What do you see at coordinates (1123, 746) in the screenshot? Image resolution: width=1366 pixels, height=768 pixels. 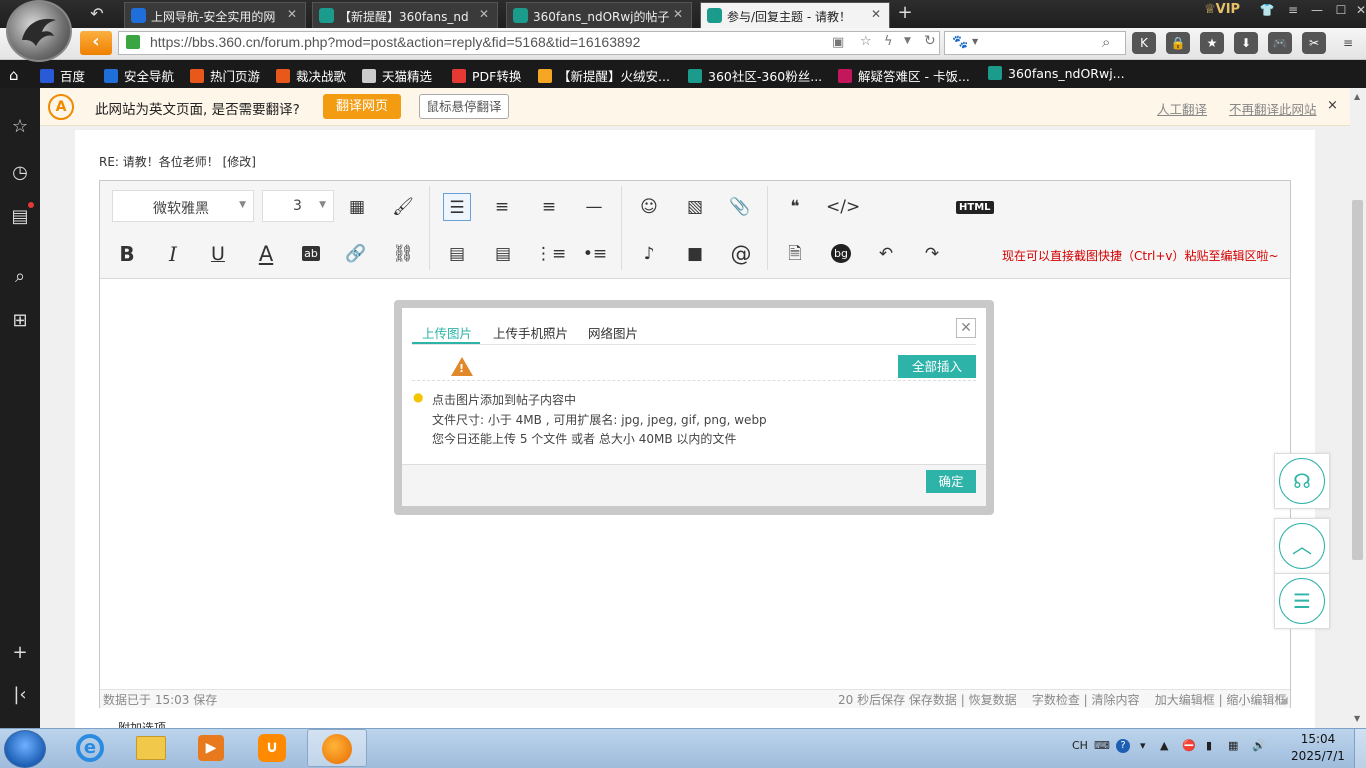 I see `help-icon: ?` at bounding box center [1123, 746].